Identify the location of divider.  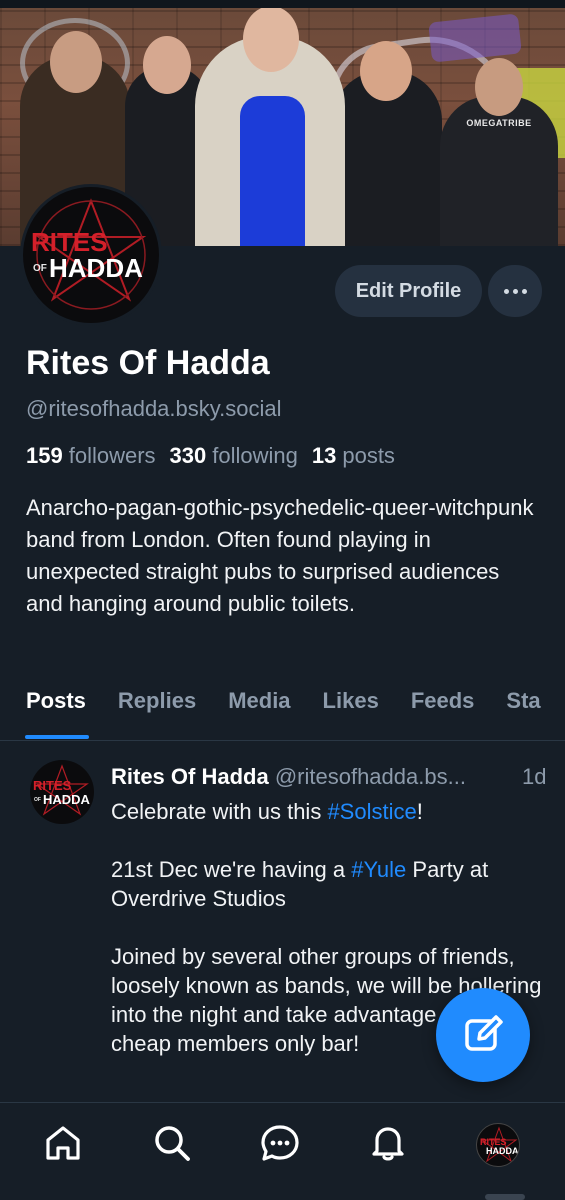
(282, 740).